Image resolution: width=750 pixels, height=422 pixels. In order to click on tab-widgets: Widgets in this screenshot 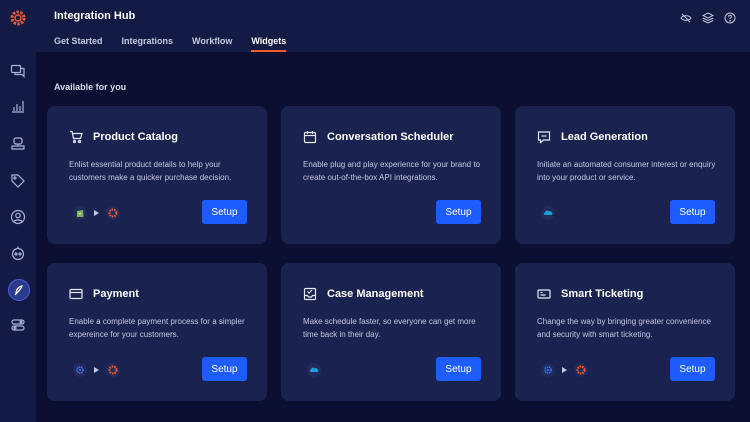, I will do `click(268, 44)`.